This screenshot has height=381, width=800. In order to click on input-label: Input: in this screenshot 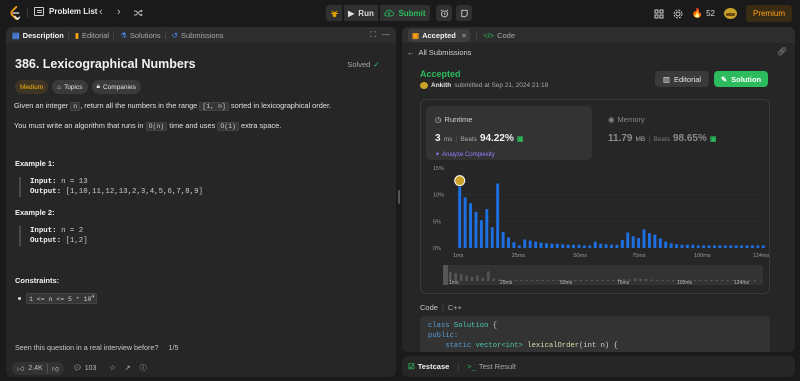, I will do `click(43, 182)`.